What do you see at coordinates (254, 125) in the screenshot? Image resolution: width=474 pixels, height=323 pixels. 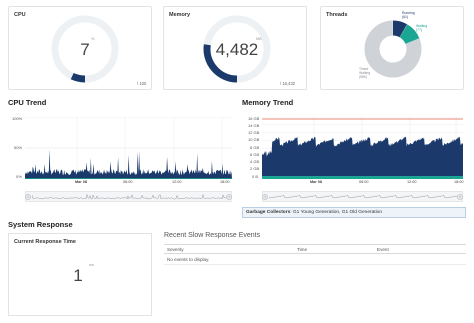 I see `mem-y-tick-14gb: 14 GB` at bounding box center [254, 125].